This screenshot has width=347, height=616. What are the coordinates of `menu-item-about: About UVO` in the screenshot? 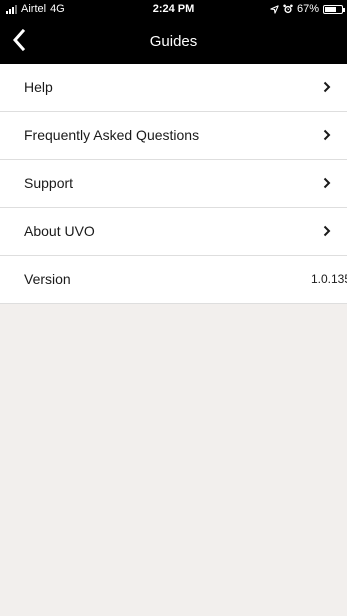 It's located at (173, 232).